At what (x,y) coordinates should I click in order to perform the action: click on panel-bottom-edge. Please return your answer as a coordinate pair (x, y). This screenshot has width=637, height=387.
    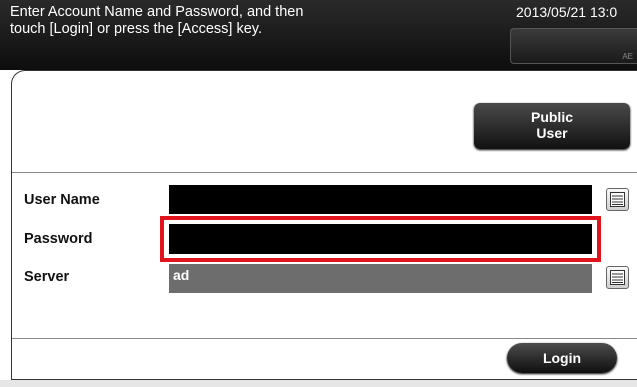
    Looking at the image, I should click on (318, 383).